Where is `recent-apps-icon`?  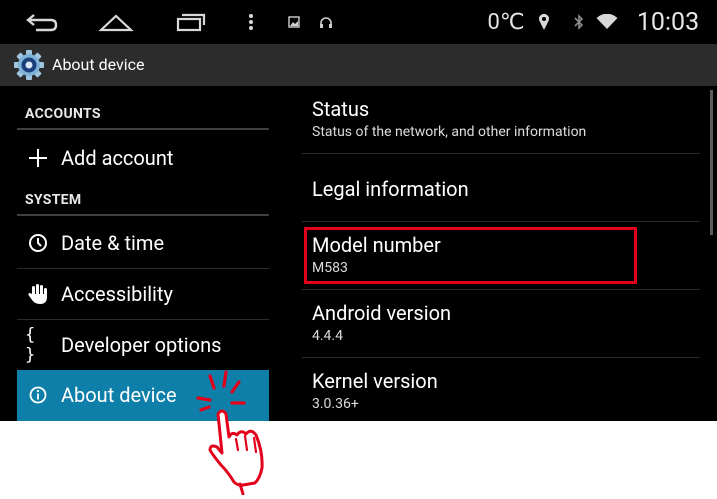 recent-apps-icon is located at coordinates (190, 22).